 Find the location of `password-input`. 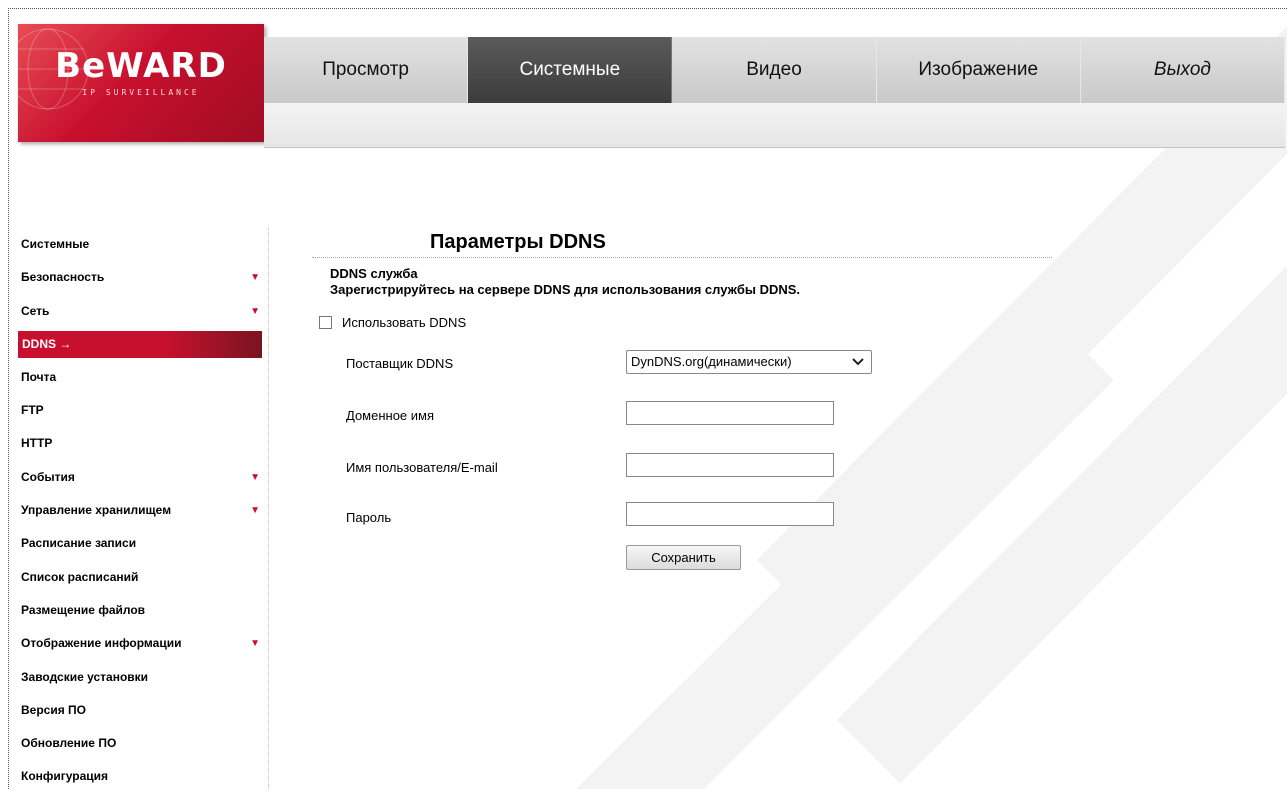

password-input is located at coordinates (730, 514).